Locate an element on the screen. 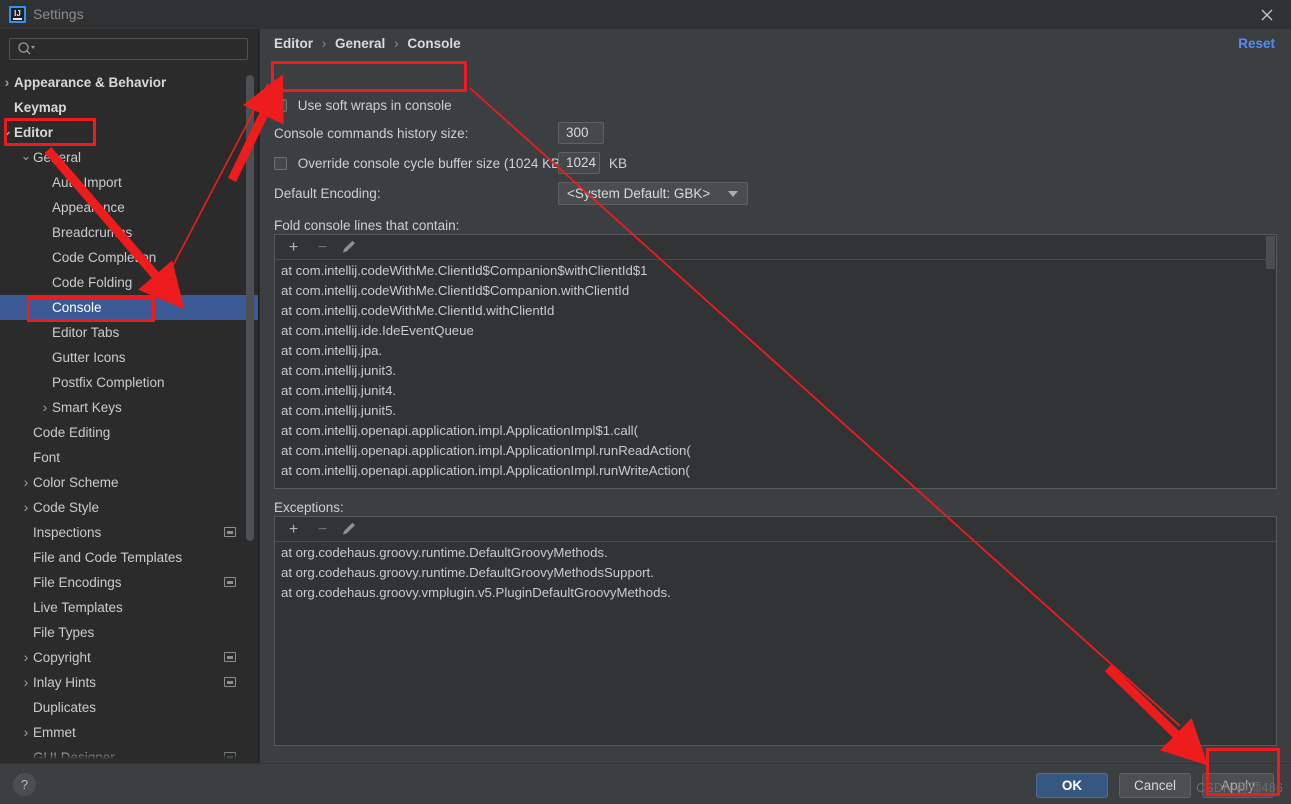  sidebar-item-copyright: › Copyright is located at coordinates (129, 657).